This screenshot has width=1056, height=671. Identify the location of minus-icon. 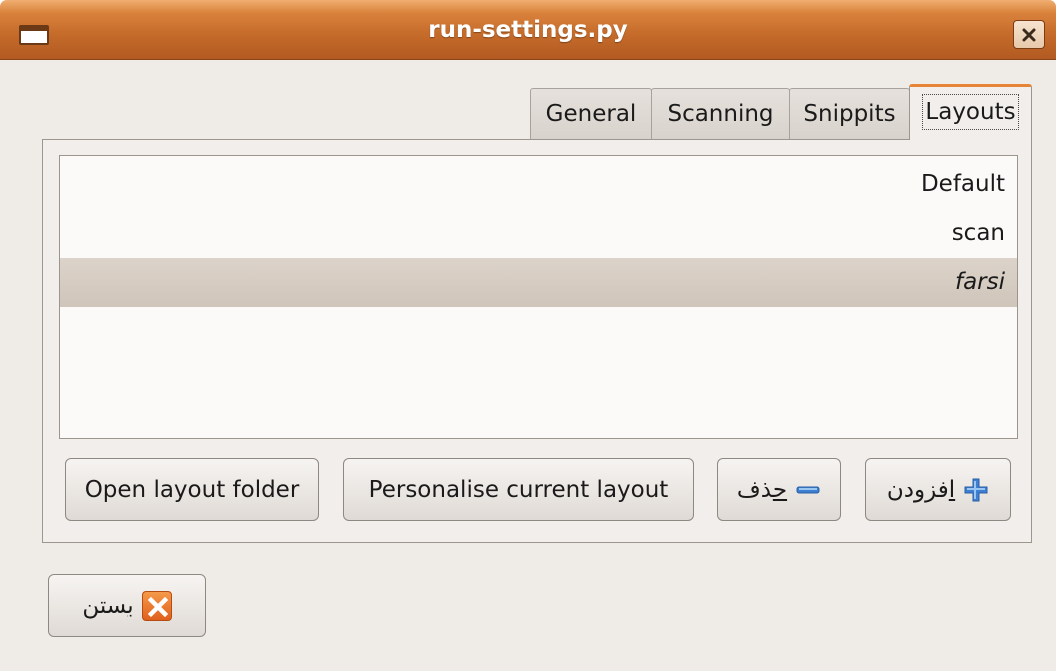
(808, 489).